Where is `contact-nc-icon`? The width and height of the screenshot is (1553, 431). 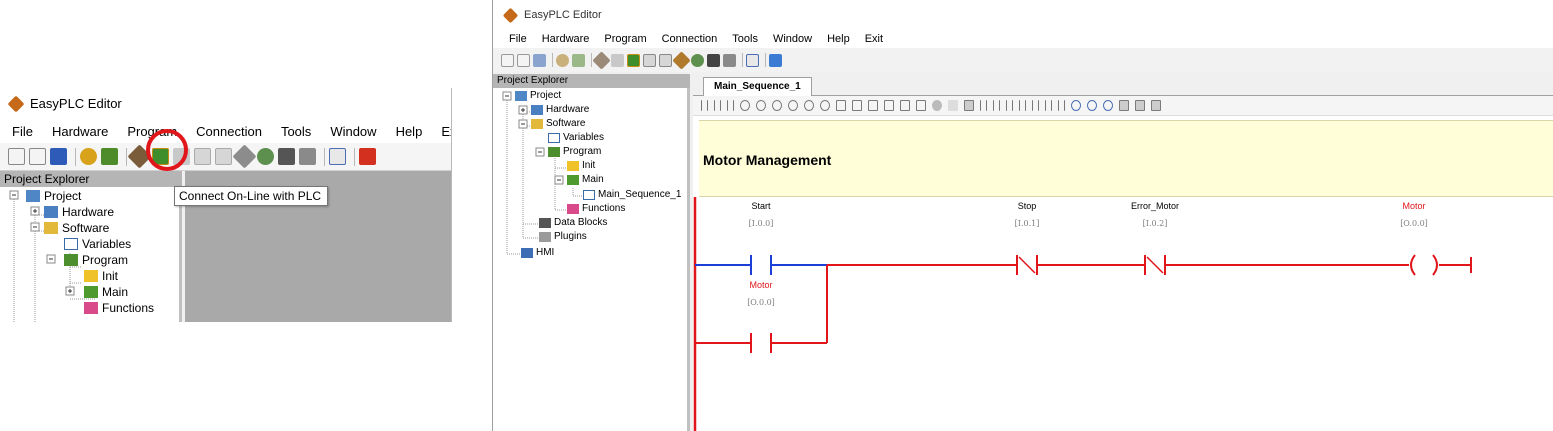
contact-nc-icon is located at coordinates (717, 105).